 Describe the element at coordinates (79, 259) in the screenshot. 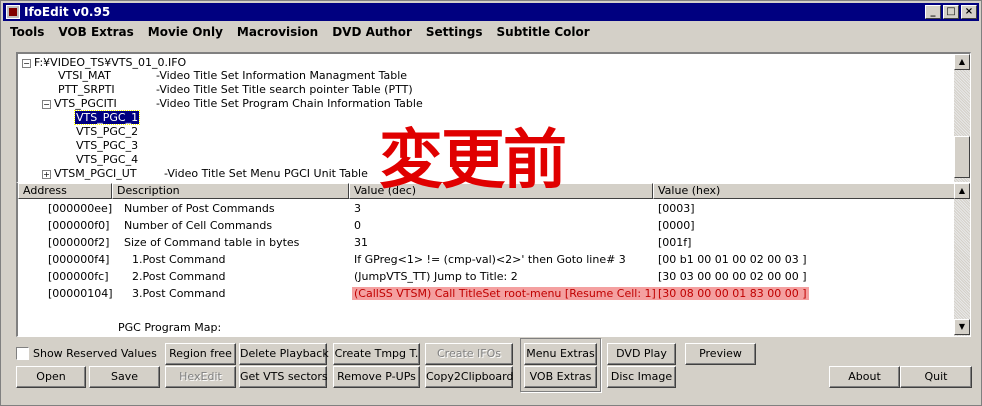

I see `cell-address: [000000f4]` at that location.